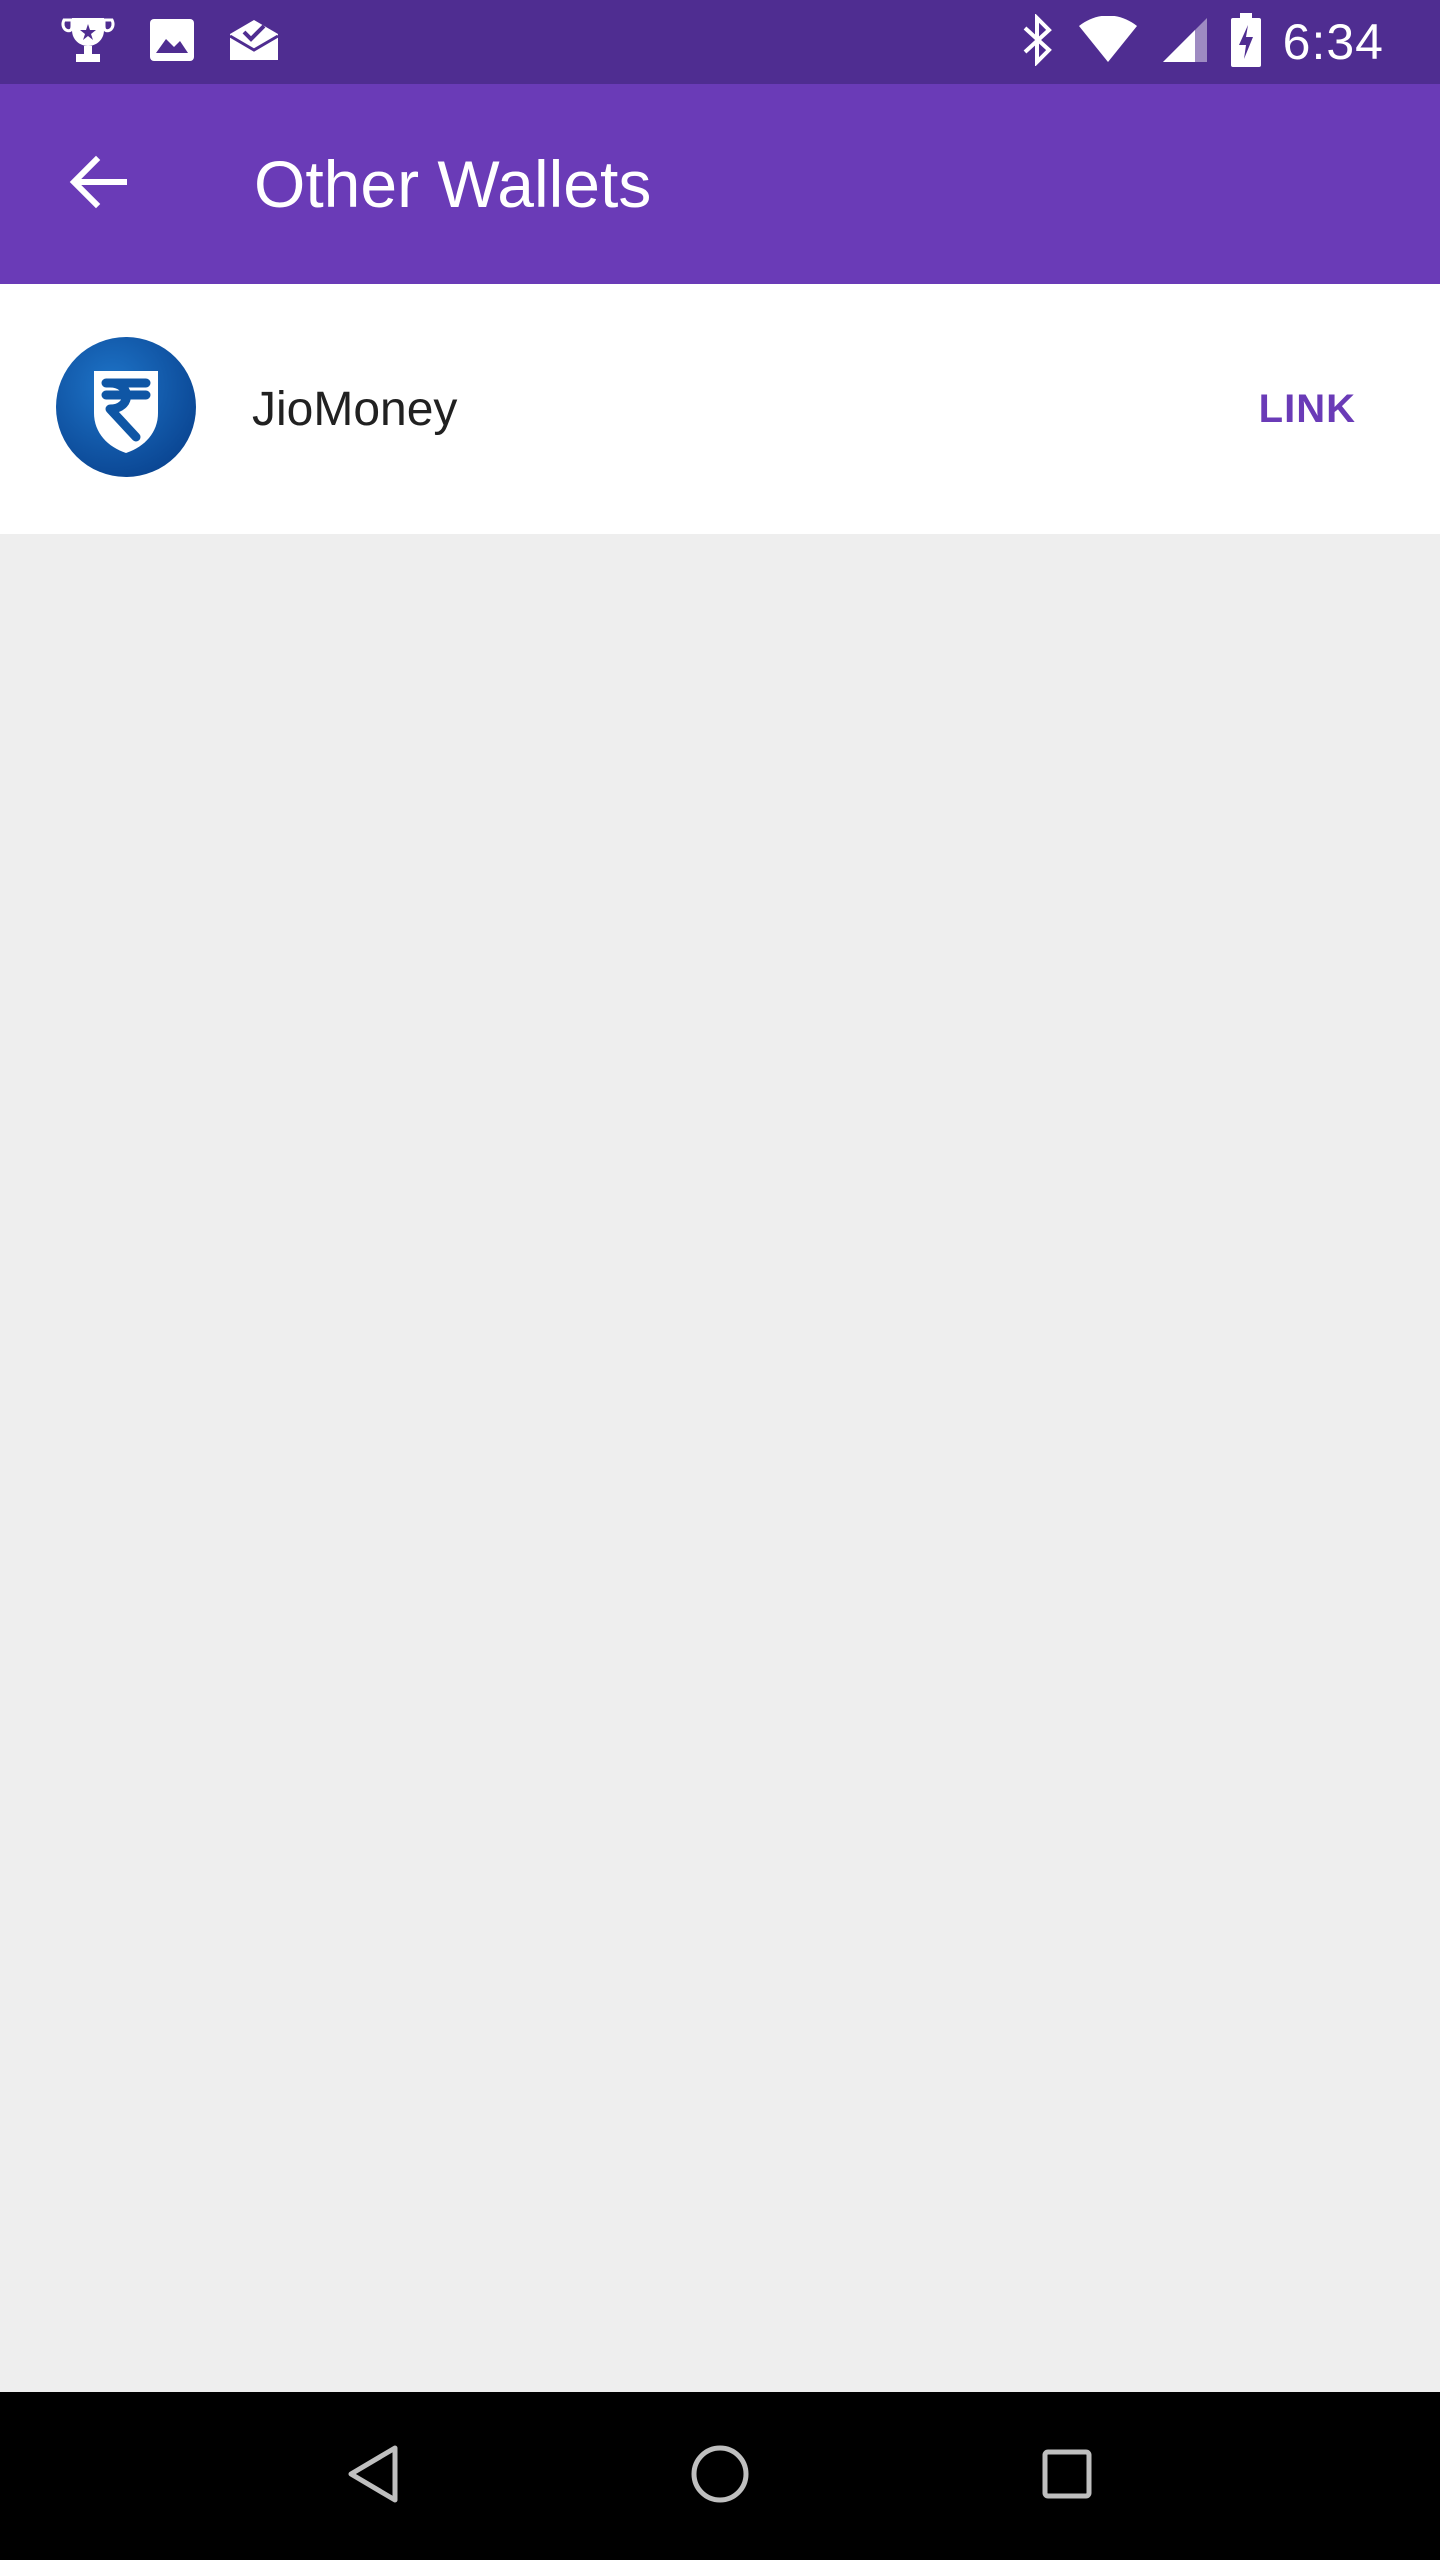  I want to click on back-button, so click(98, 184).